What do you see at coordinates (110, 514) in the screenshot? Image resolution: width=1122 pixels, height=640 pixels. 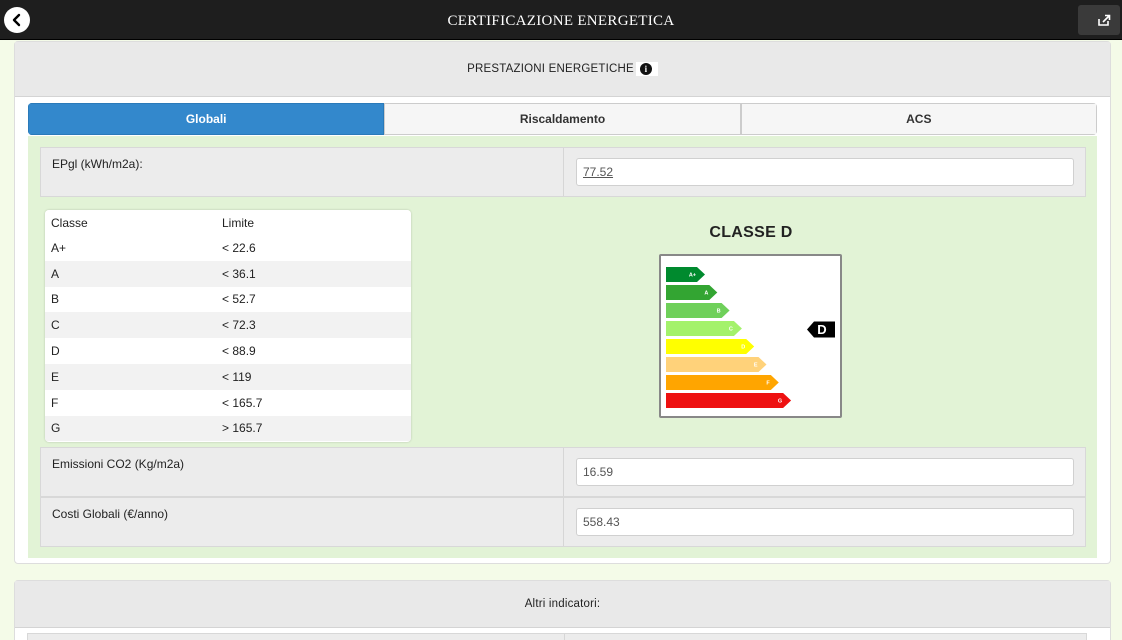 I see `costi-label: Costi Globali (€/anno)` at bounding box center [110, 514].